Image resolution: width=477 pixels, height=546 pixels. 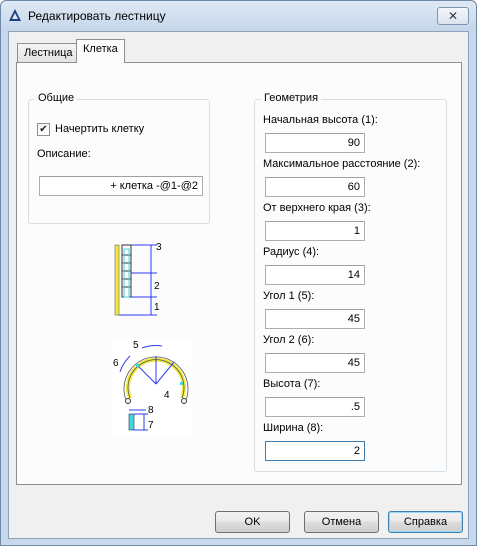 What do you see at coordinates (315, 231) in the screenshot?
I see `from-top-field: 1` at bounding box center [315, 231].